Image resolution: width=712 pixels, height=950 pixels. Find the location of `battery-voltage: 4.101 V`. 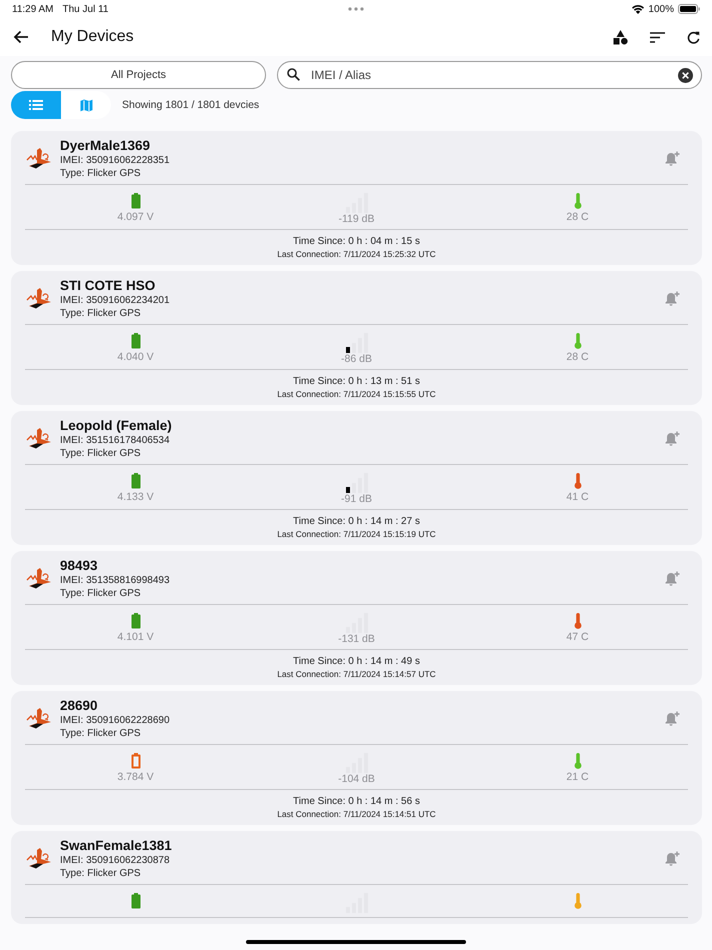

battery-voltage: 4.101 V is located at coordinates (135, 637).